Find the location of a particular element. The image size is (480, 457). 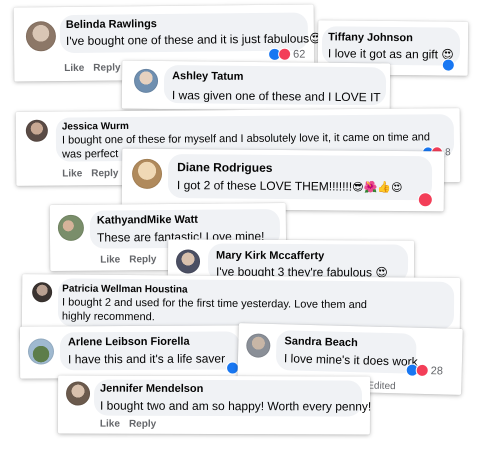

comment-text: I was given one of these and I LOVE IT is located at coordinates (276, 96).